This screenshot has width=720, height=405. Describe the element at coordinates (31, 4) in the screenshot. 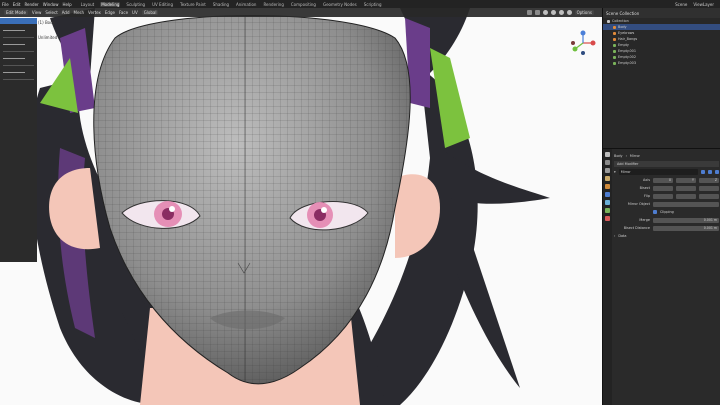

I see `menu-render: Render` at that location.